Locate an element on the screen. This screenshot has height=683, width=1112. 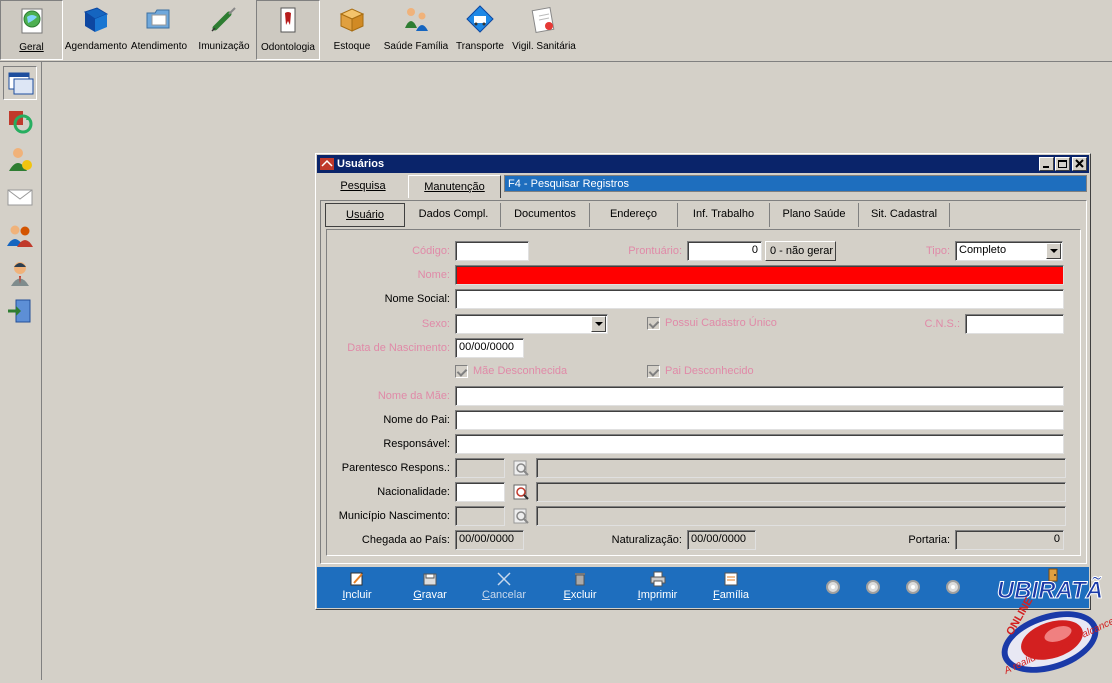
tab-inf-trabalho: Inf. Trabalho is located at coordinates (724, 215).